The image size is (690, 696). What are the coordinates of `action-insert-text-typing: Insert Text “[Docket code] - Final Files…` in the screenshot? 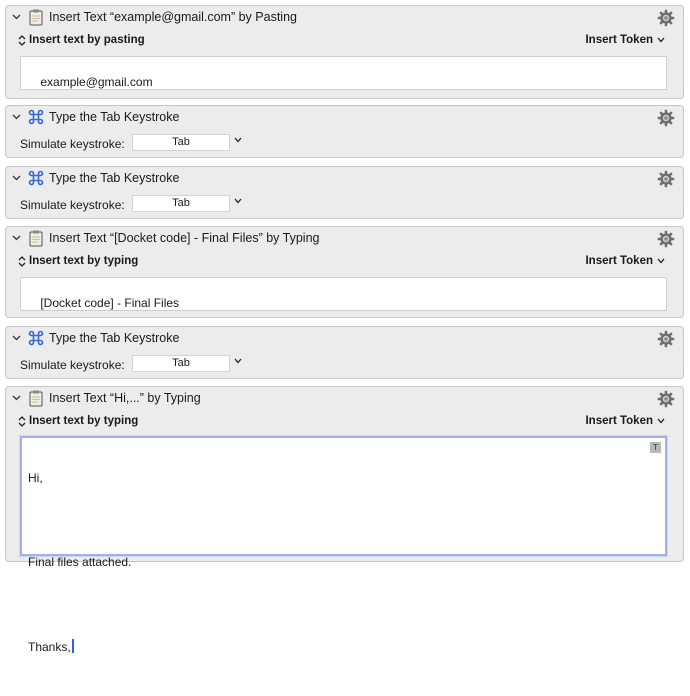 It's located at (344, 272).